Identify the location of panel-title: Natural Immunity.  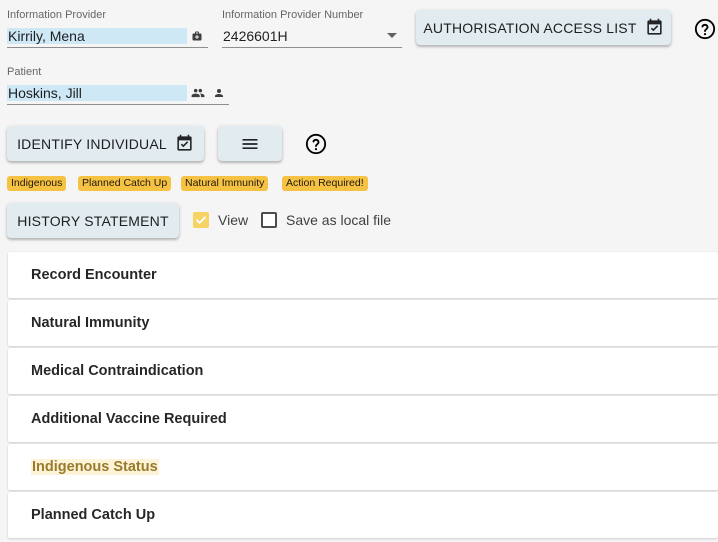
(90, 323).